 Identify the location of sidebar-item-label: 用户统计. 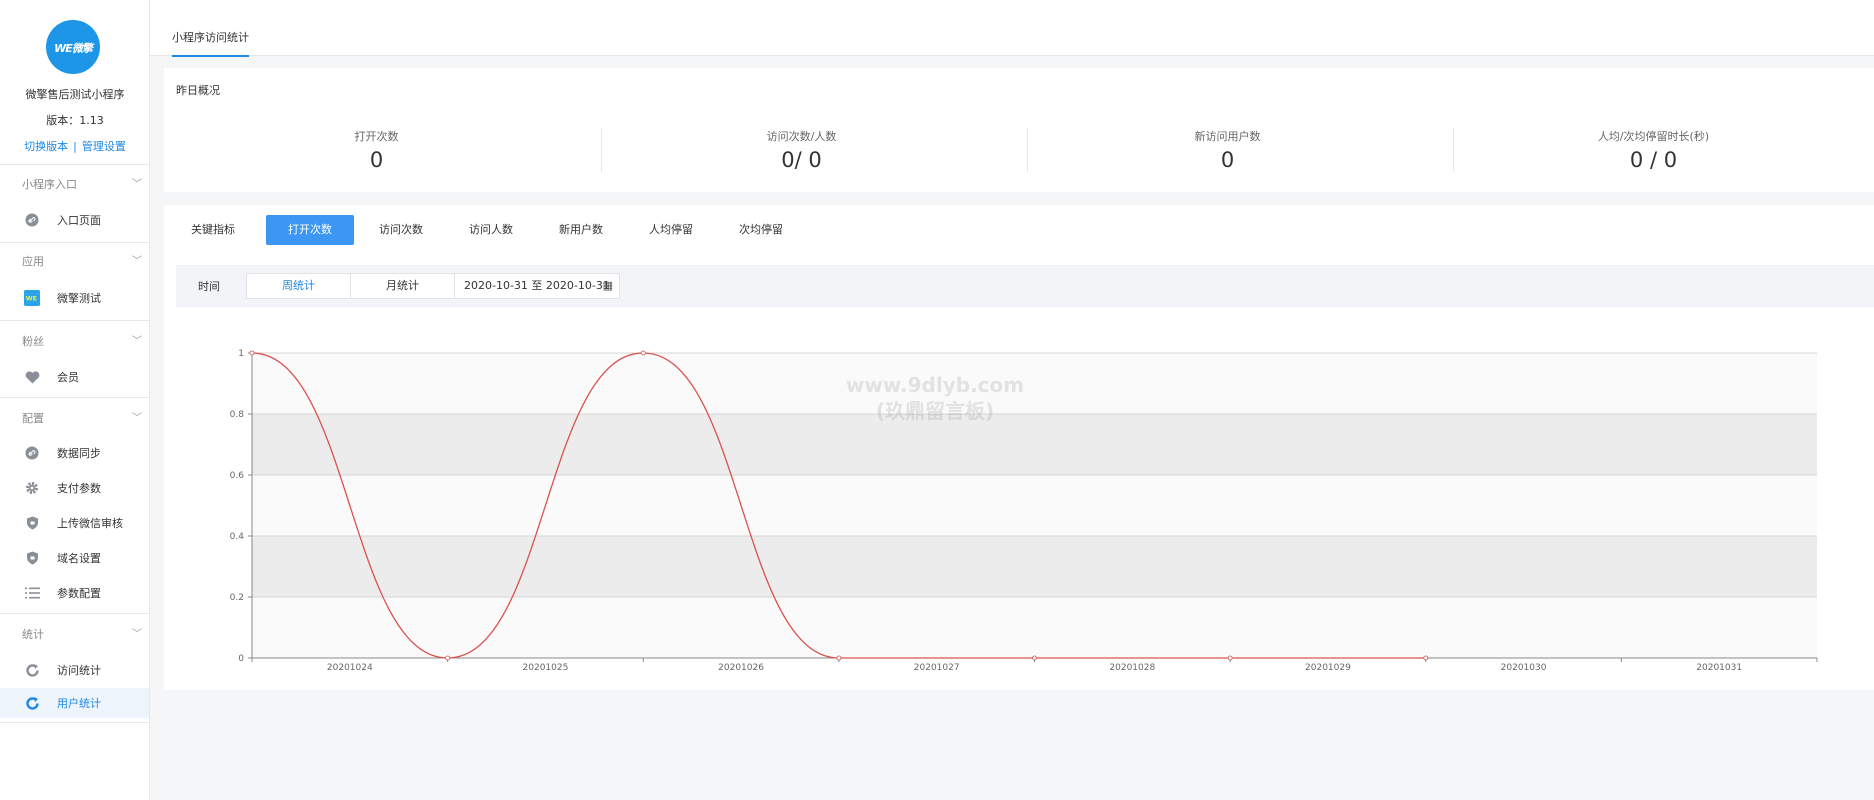
(79, 703).